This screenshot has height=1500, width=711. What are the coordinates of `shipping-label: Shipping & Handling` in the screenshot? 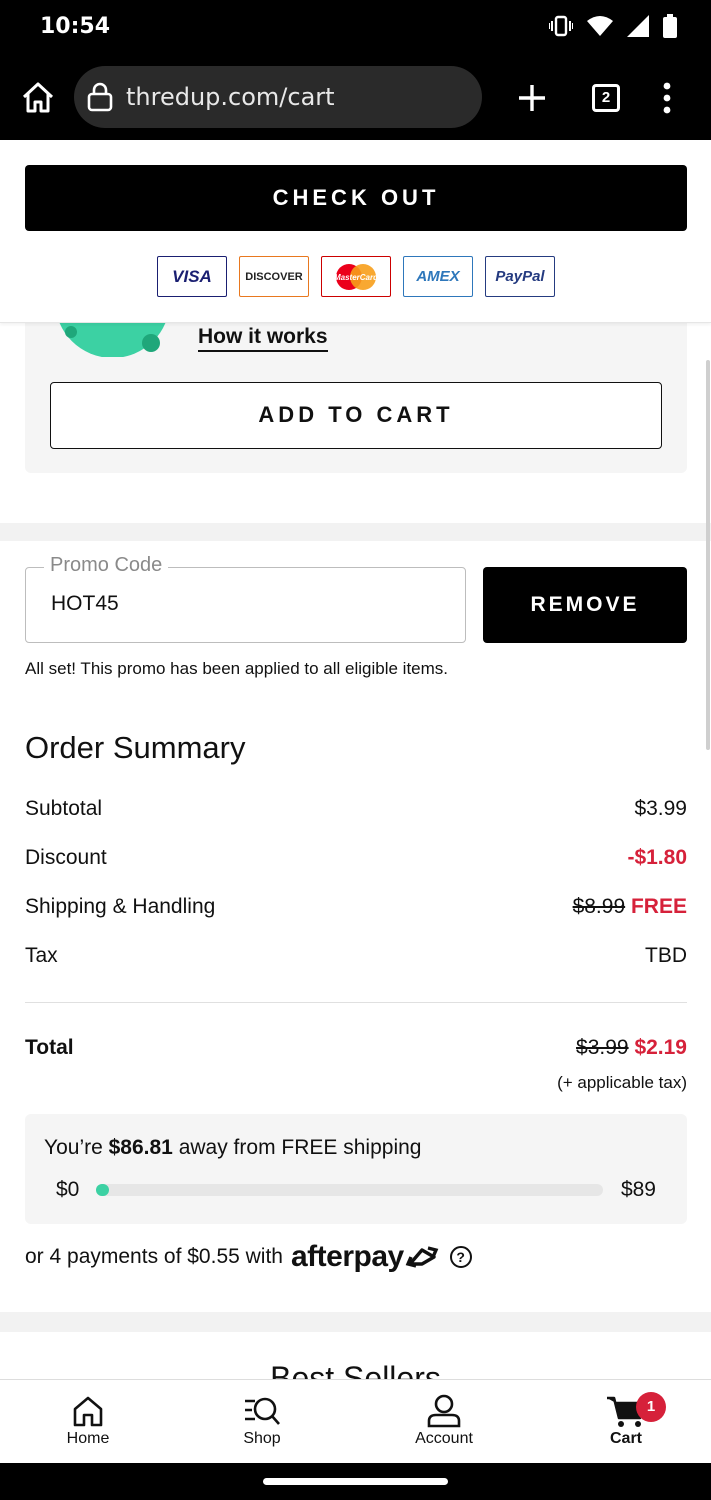 It's located at (120, 906).